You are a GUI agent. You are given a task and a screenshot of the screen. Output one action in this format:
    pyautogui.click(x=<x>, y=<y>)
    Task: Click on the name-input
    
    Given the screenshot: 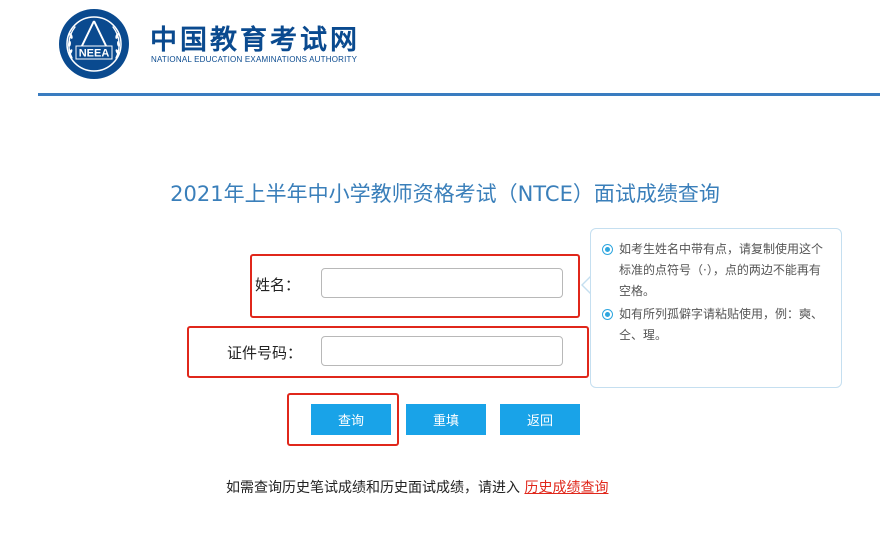 What is the action you would take?
    pyautogui.click(x=442, y=283)
    